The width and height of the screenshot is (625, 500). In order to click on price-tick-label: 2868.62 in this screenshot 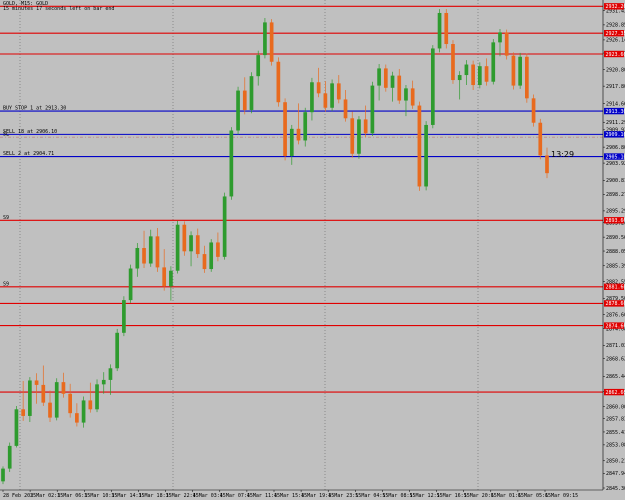, I will do `click(615, 360)`.